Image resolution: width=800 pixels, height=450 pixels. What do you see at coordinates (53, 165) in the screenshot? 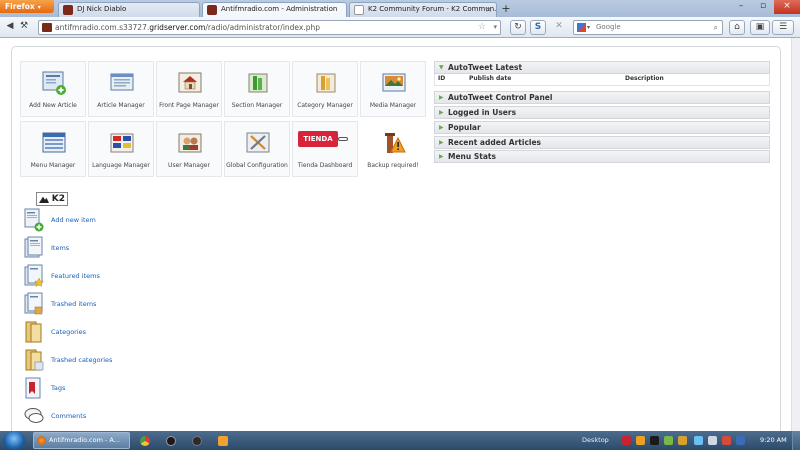
I see `cp-button-label: Menu Manager` at bounding box center [53, 165].